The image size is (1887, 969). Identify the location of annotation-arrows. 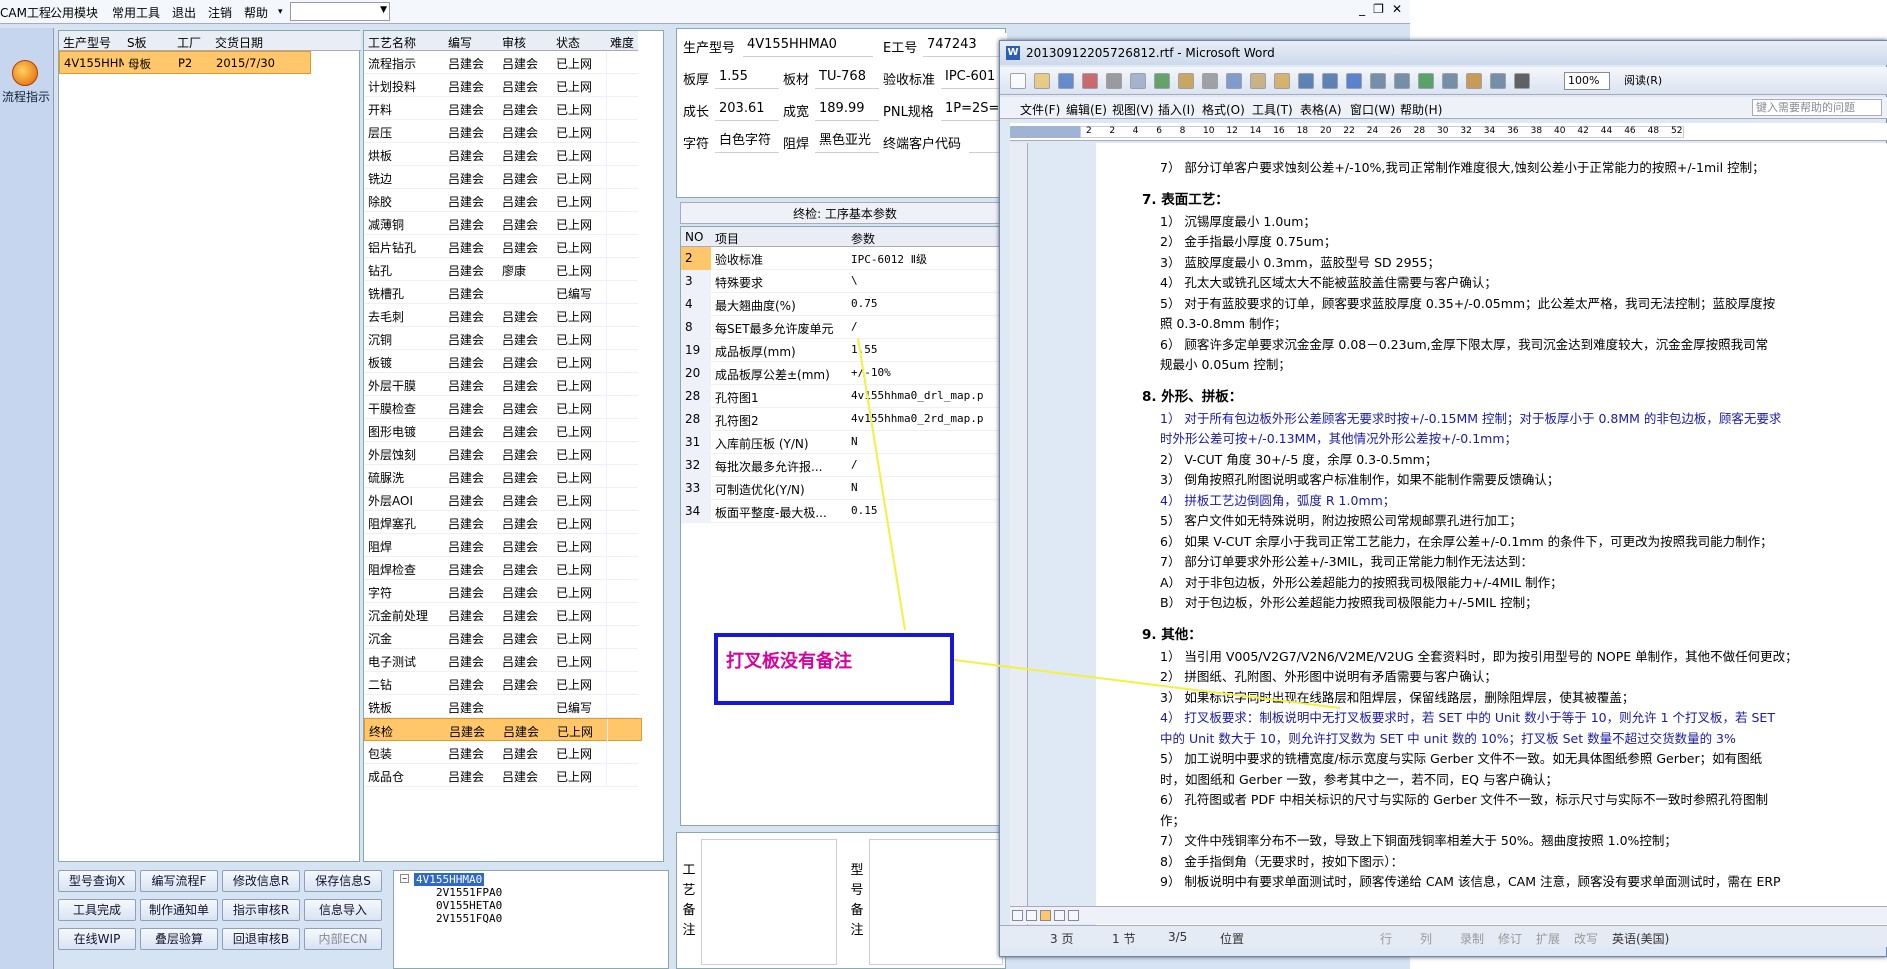
(1099, 523).